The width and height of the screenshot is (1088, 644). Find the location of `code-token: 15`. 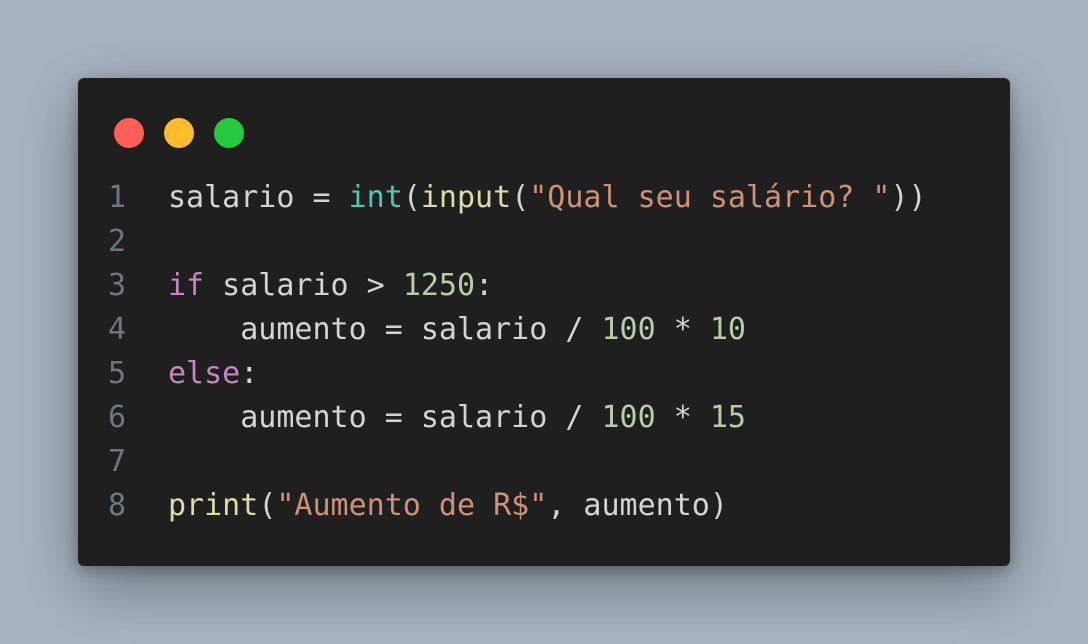

code-token: 15 is located at coordinates (727, 417).